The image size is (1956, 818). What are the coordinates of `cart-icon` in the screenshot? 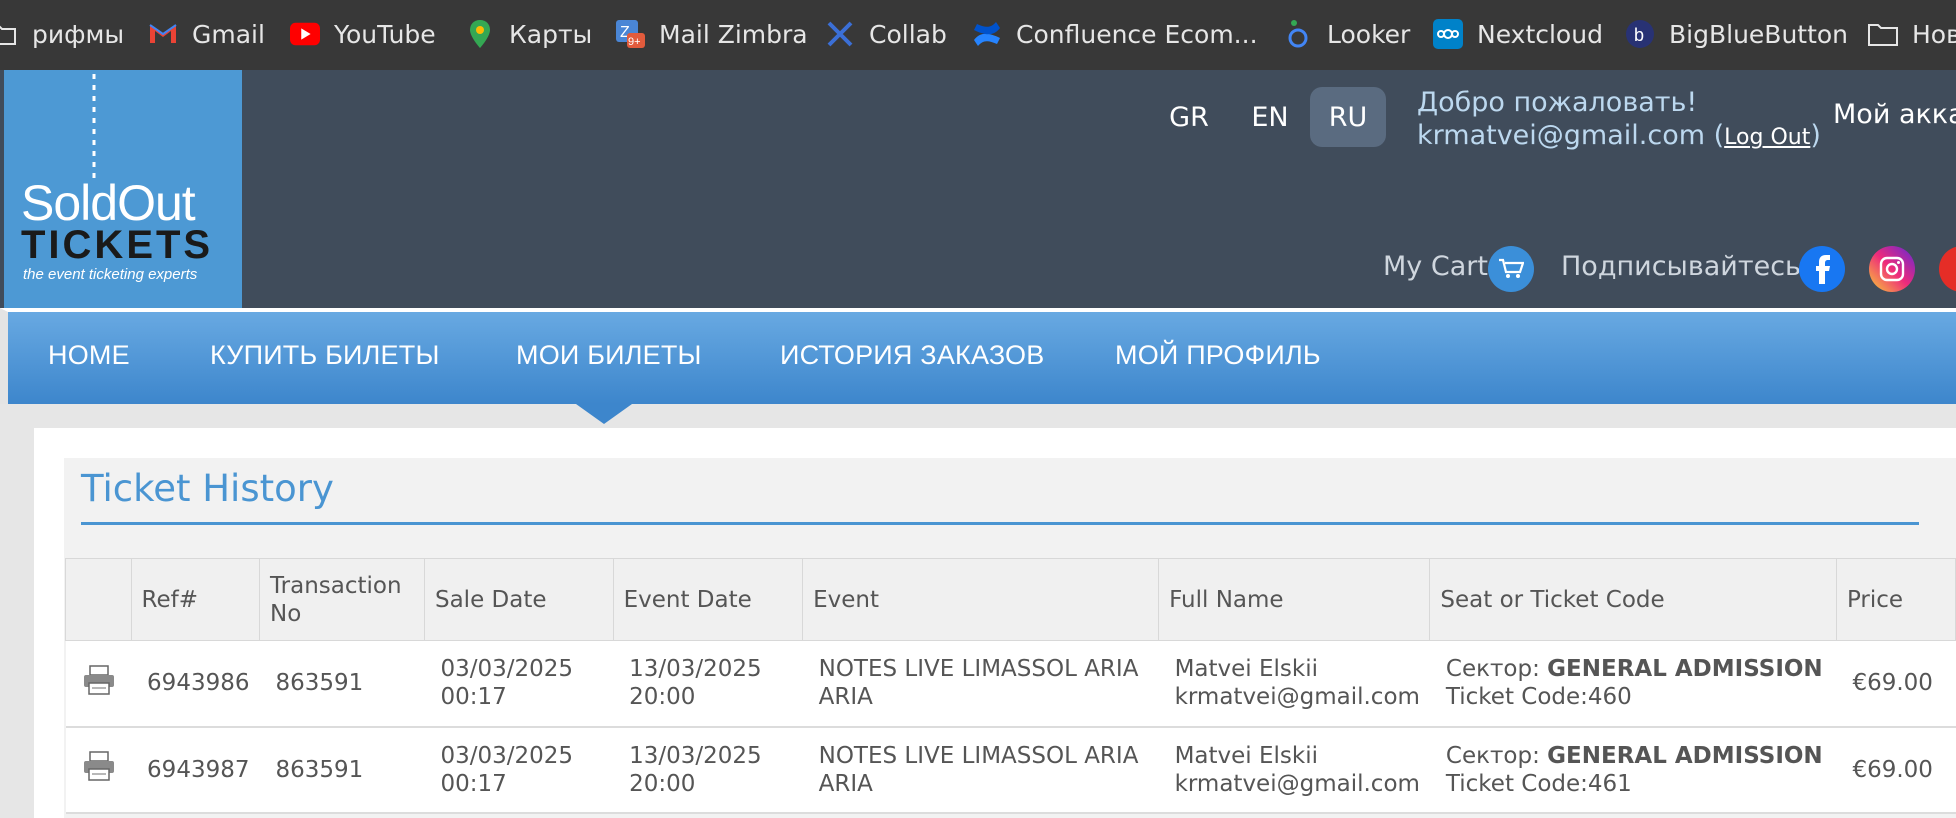 It's located at (1511, 269).